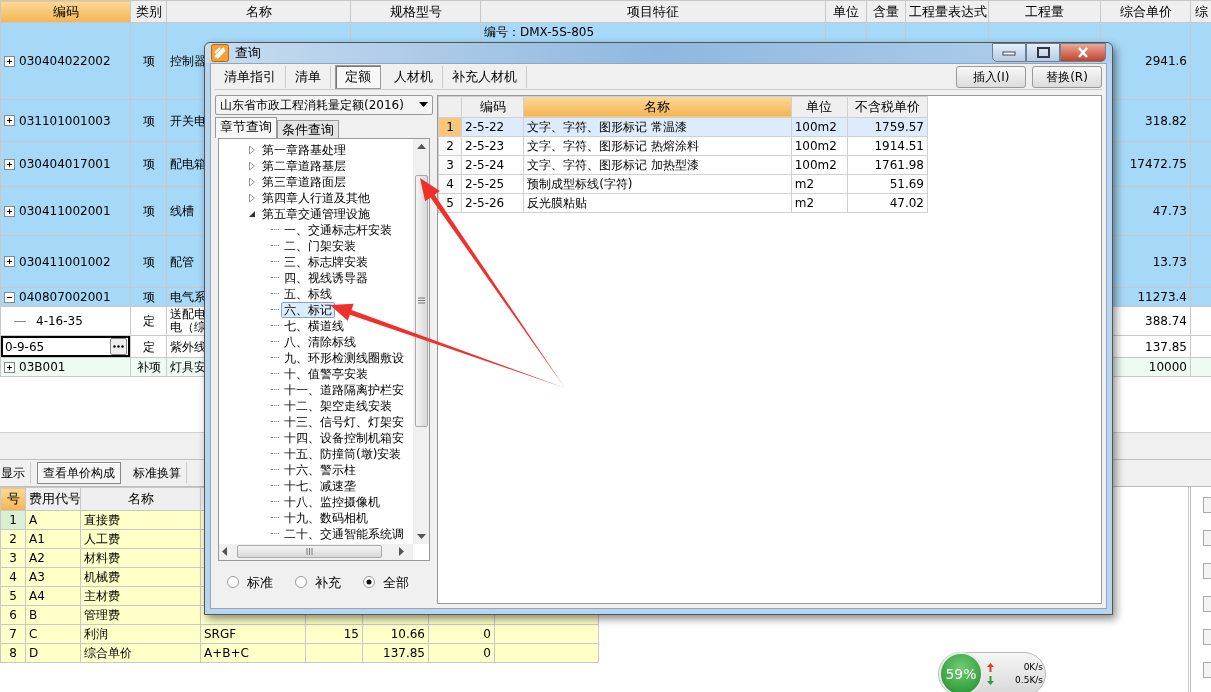  What do you see at coordinates (316, 213) in the screenshot?
I see `tree-item: 第五章交通管理设施` at bounding box center [316, 213].